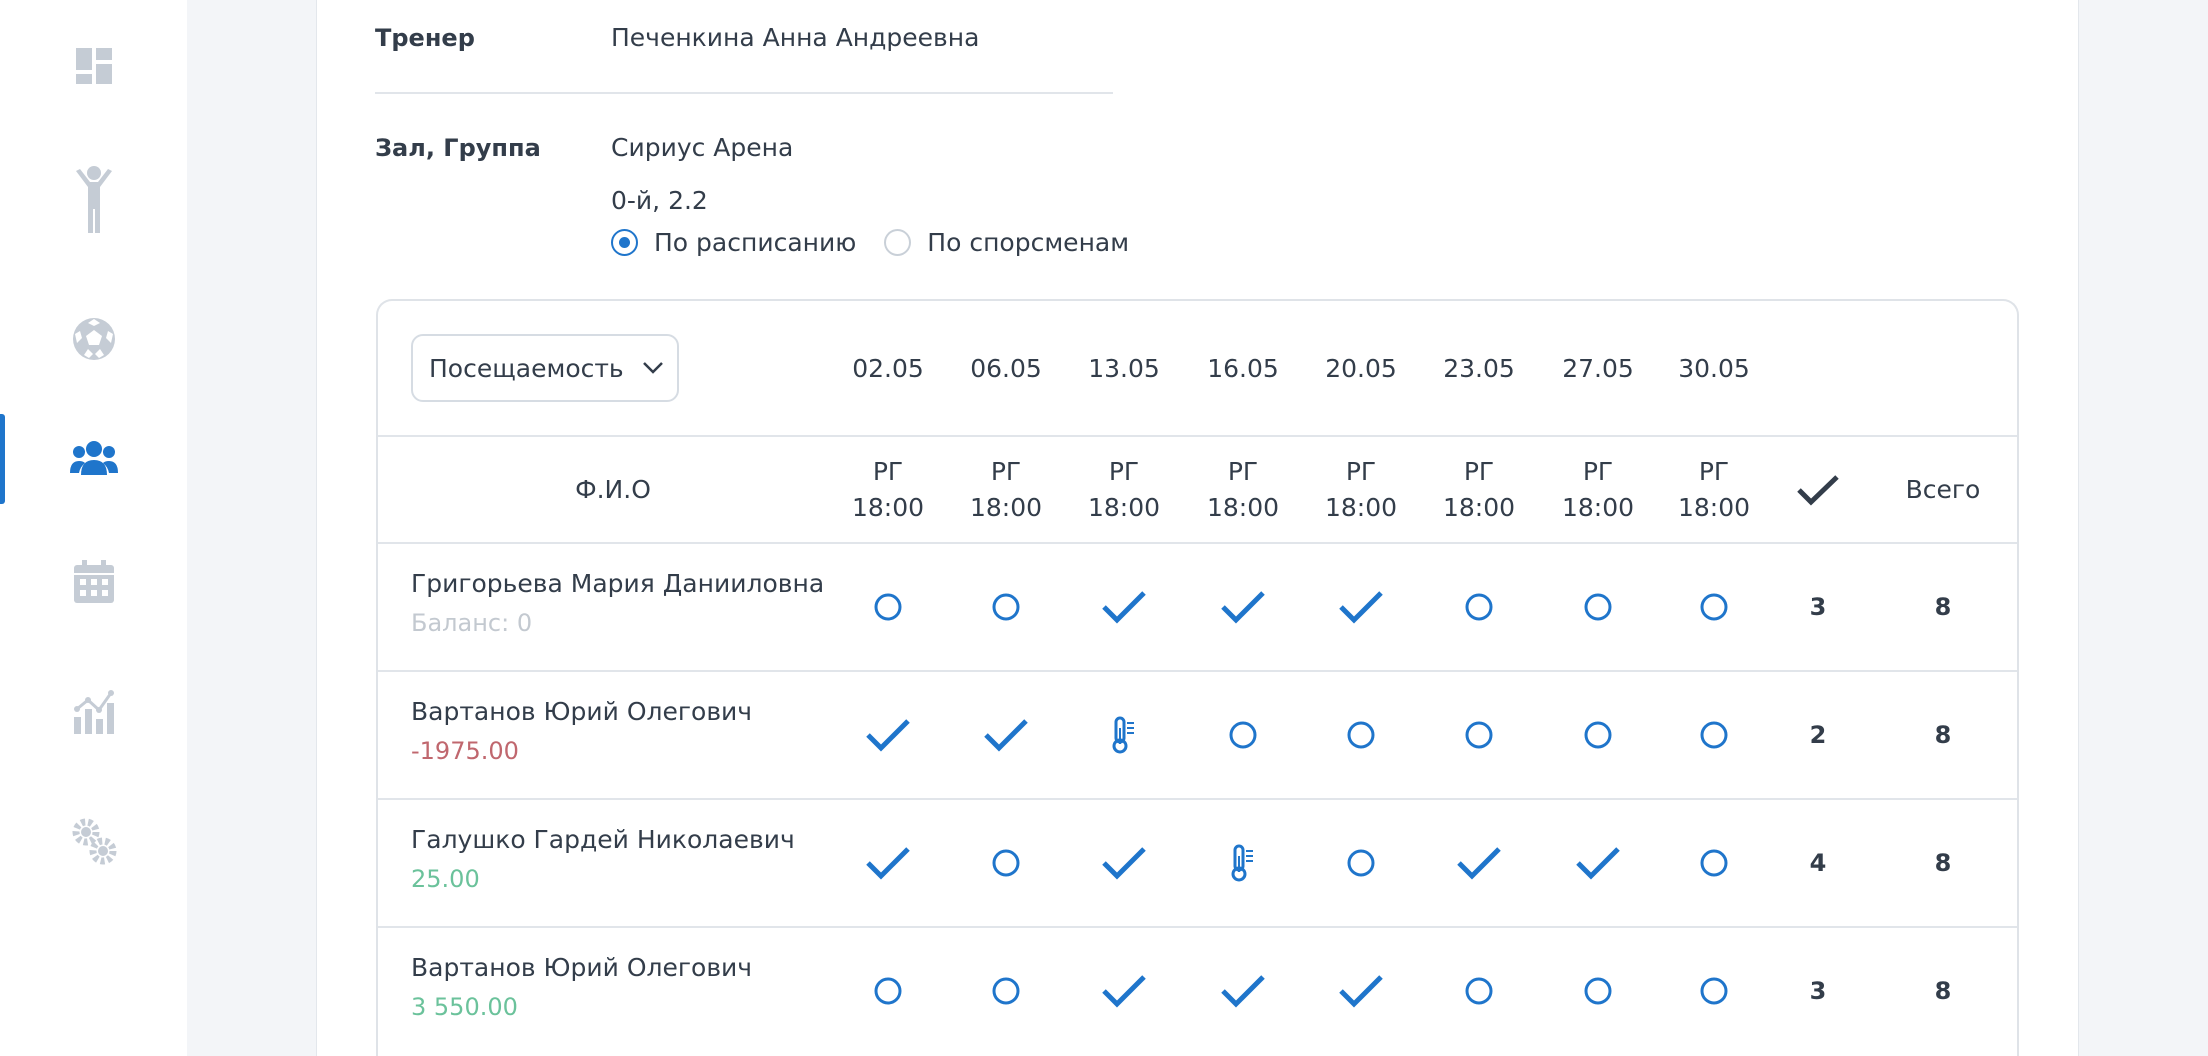 This screenshot has height=1056, width=2208. What do you see at coordinates (1197, 543) in the screenshot?
I see `row-divider` at bounding box center [1197, 543].